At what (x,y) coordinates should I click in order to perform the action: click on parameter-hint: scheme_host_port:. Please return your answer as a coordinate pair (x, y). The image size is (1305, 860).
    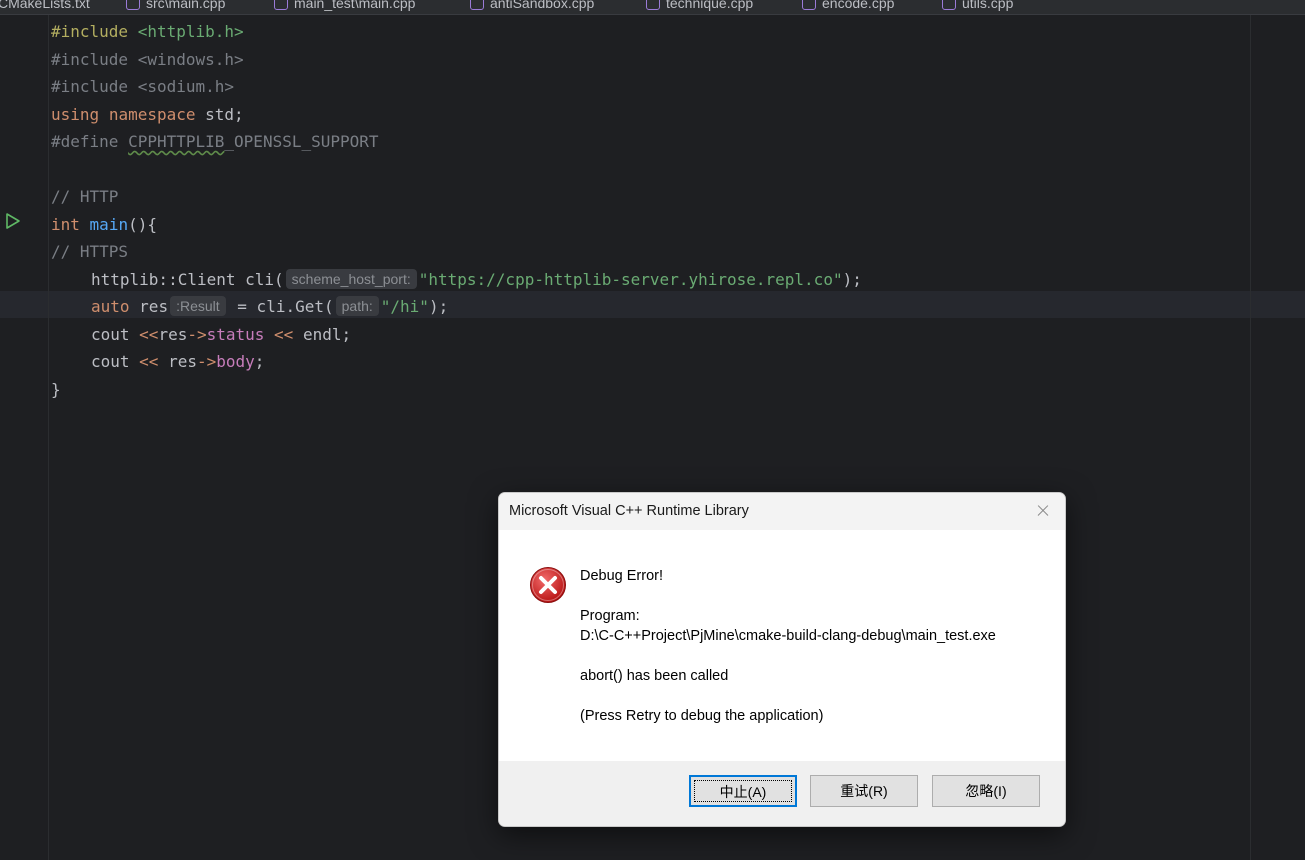
    Looking at the image, I should click on (351, 278).